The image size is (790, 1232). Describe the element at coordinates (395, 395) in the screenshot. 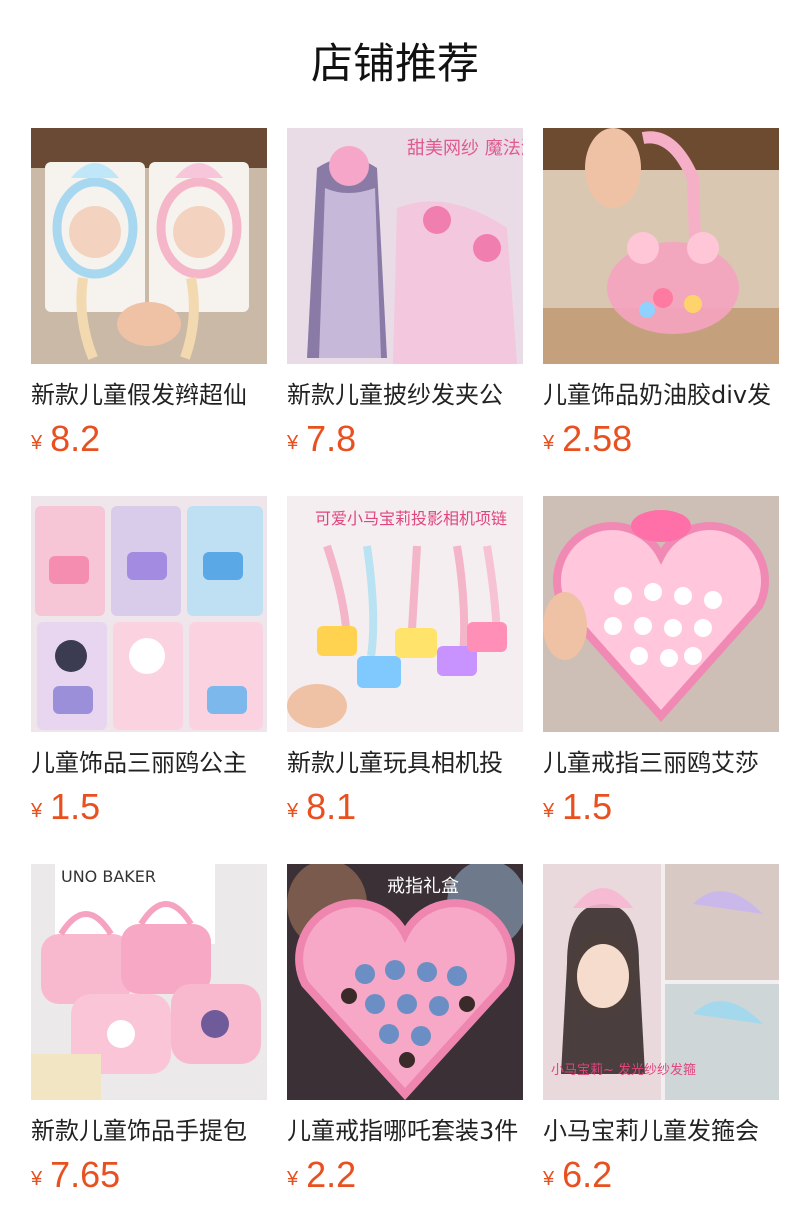

I see `product-name: 新款儿童披纱发夹公` at that location.